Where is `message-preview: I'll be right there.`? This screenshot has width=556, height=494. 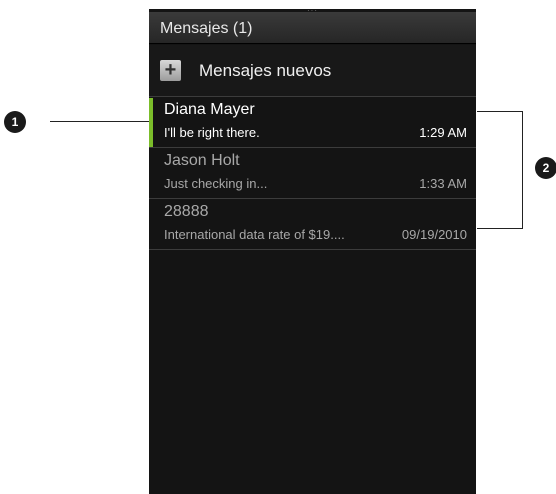
message-preview: I'll be right there. is located at coordinates (212, 132).